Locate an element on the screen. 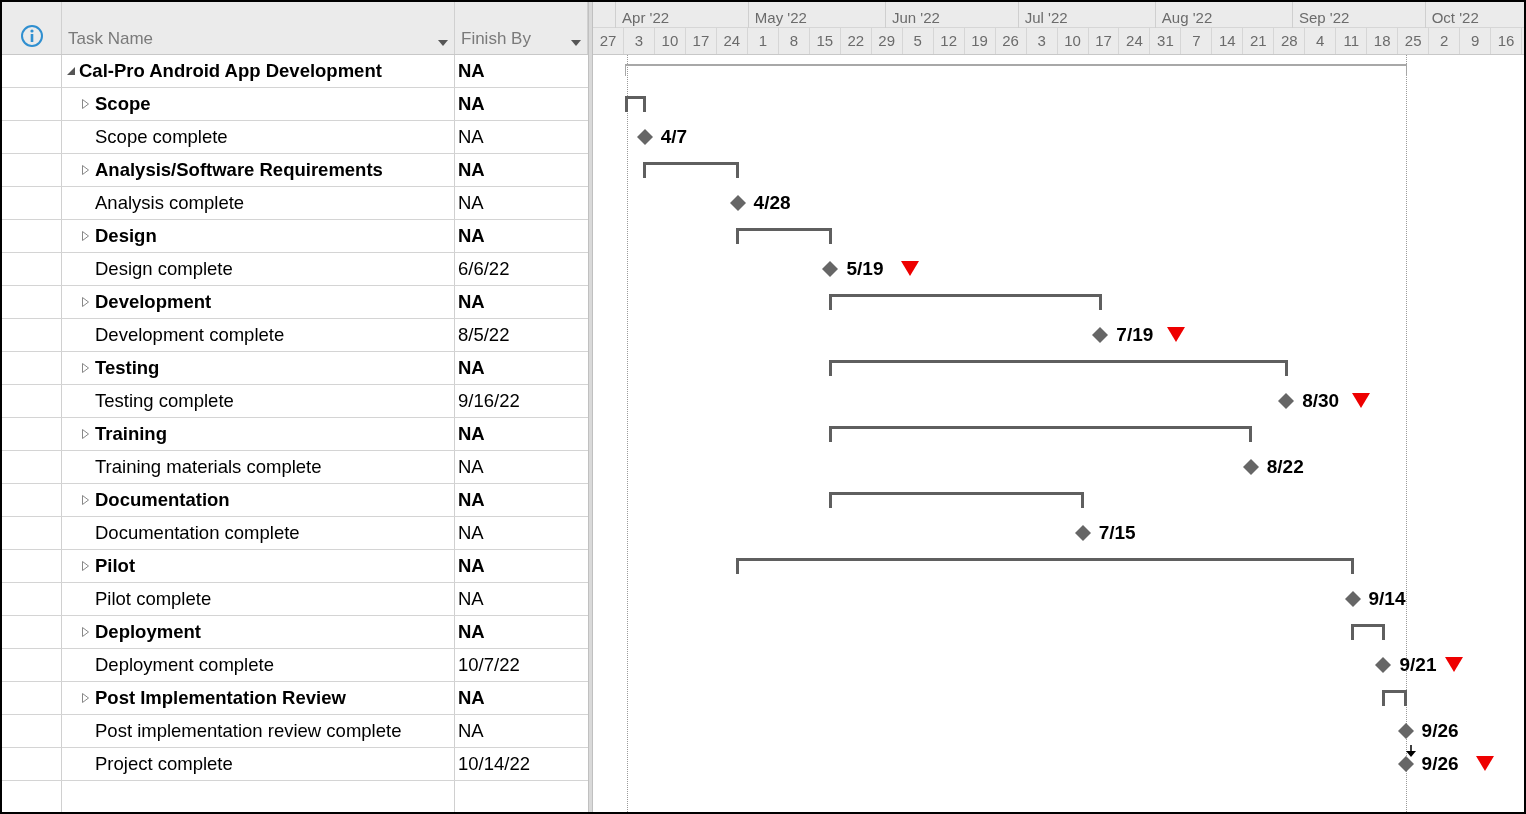 This screenshot has width=1526, height=814. task-name: Project complete is located at coordinates (164, 764).